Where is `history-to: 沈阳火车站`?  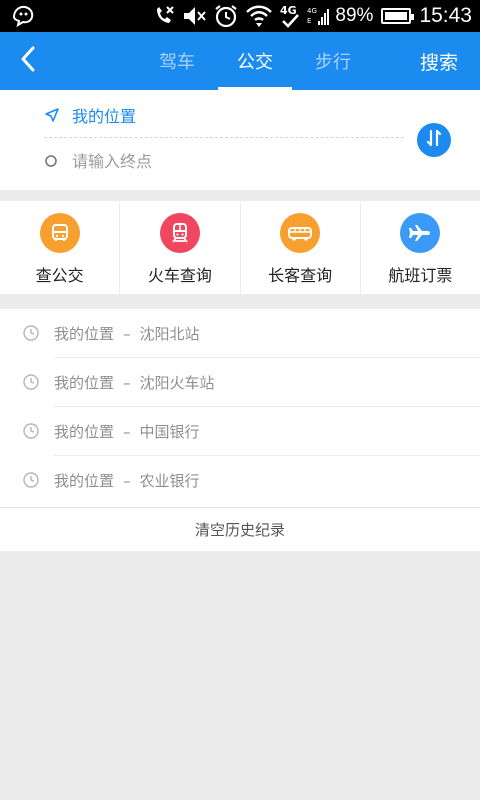
history-to: 沈阳火车站 is located at coordinates (177, 383).